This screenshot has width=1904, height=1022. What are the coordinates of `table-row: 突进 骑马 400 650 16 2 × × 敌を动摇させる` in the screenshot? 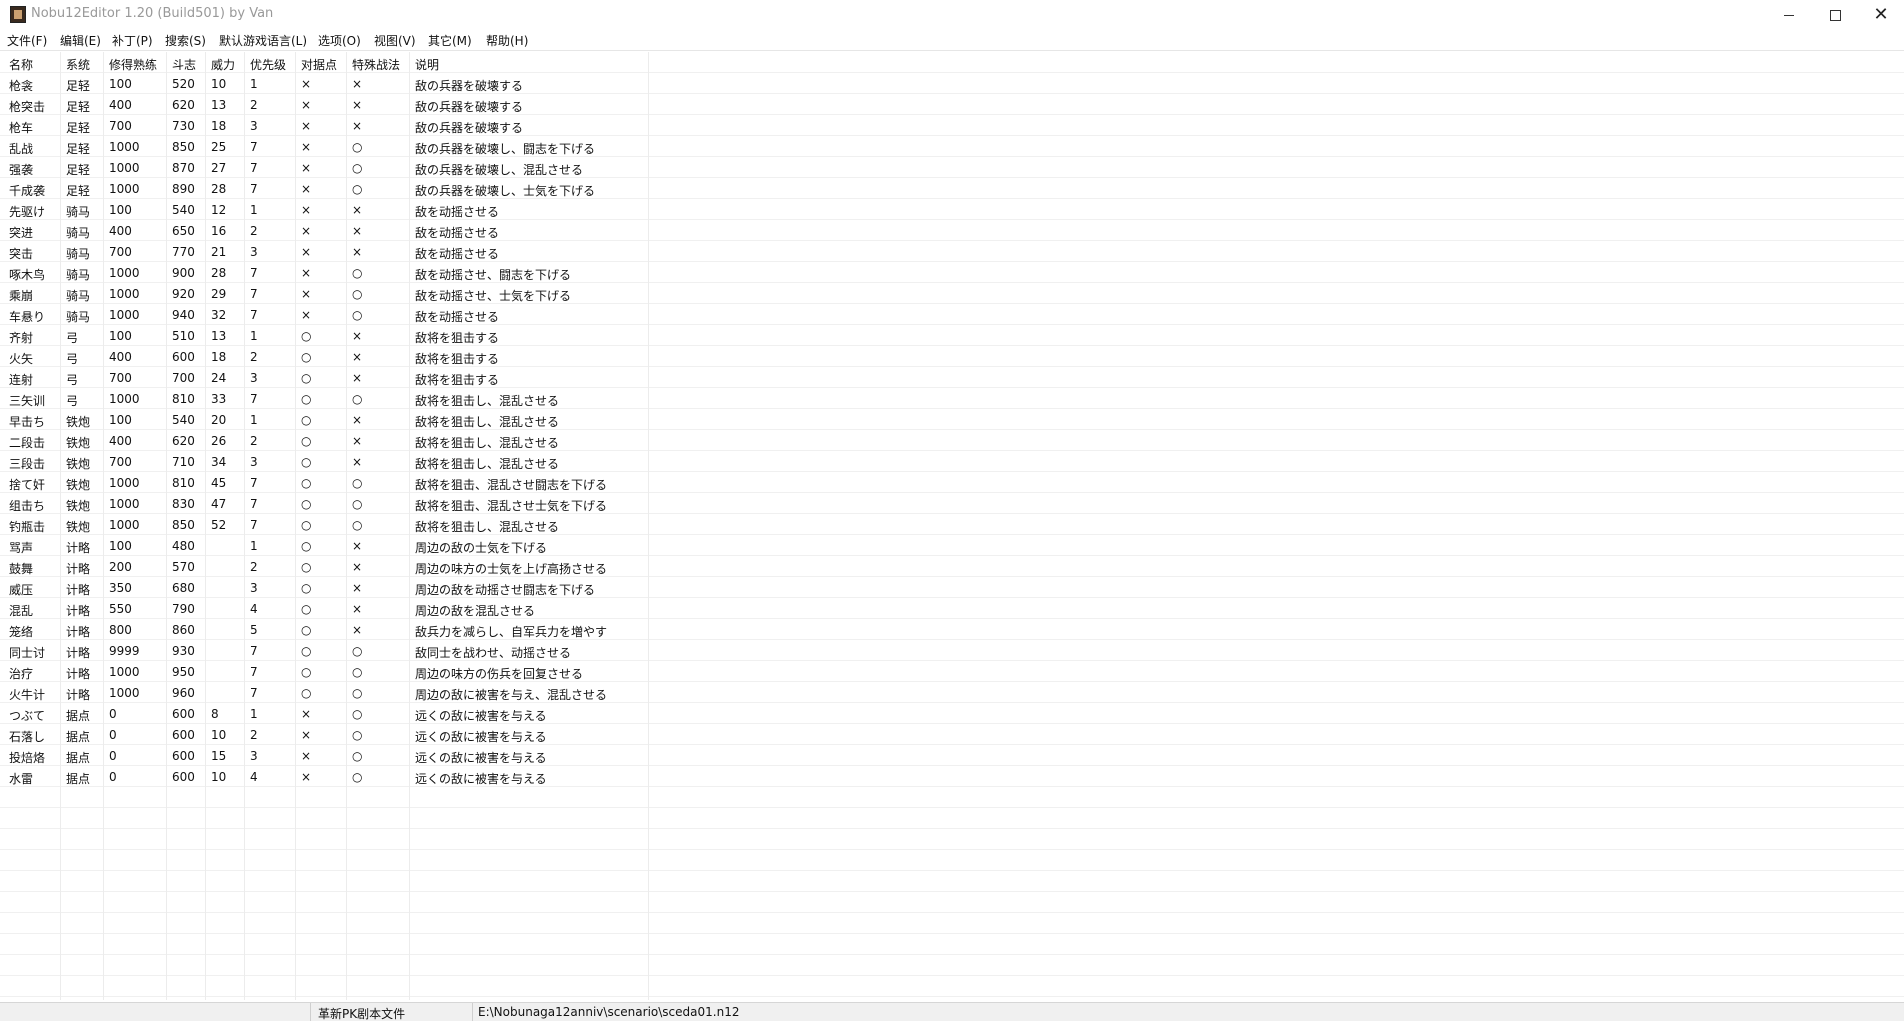 It's located at (952, 230).